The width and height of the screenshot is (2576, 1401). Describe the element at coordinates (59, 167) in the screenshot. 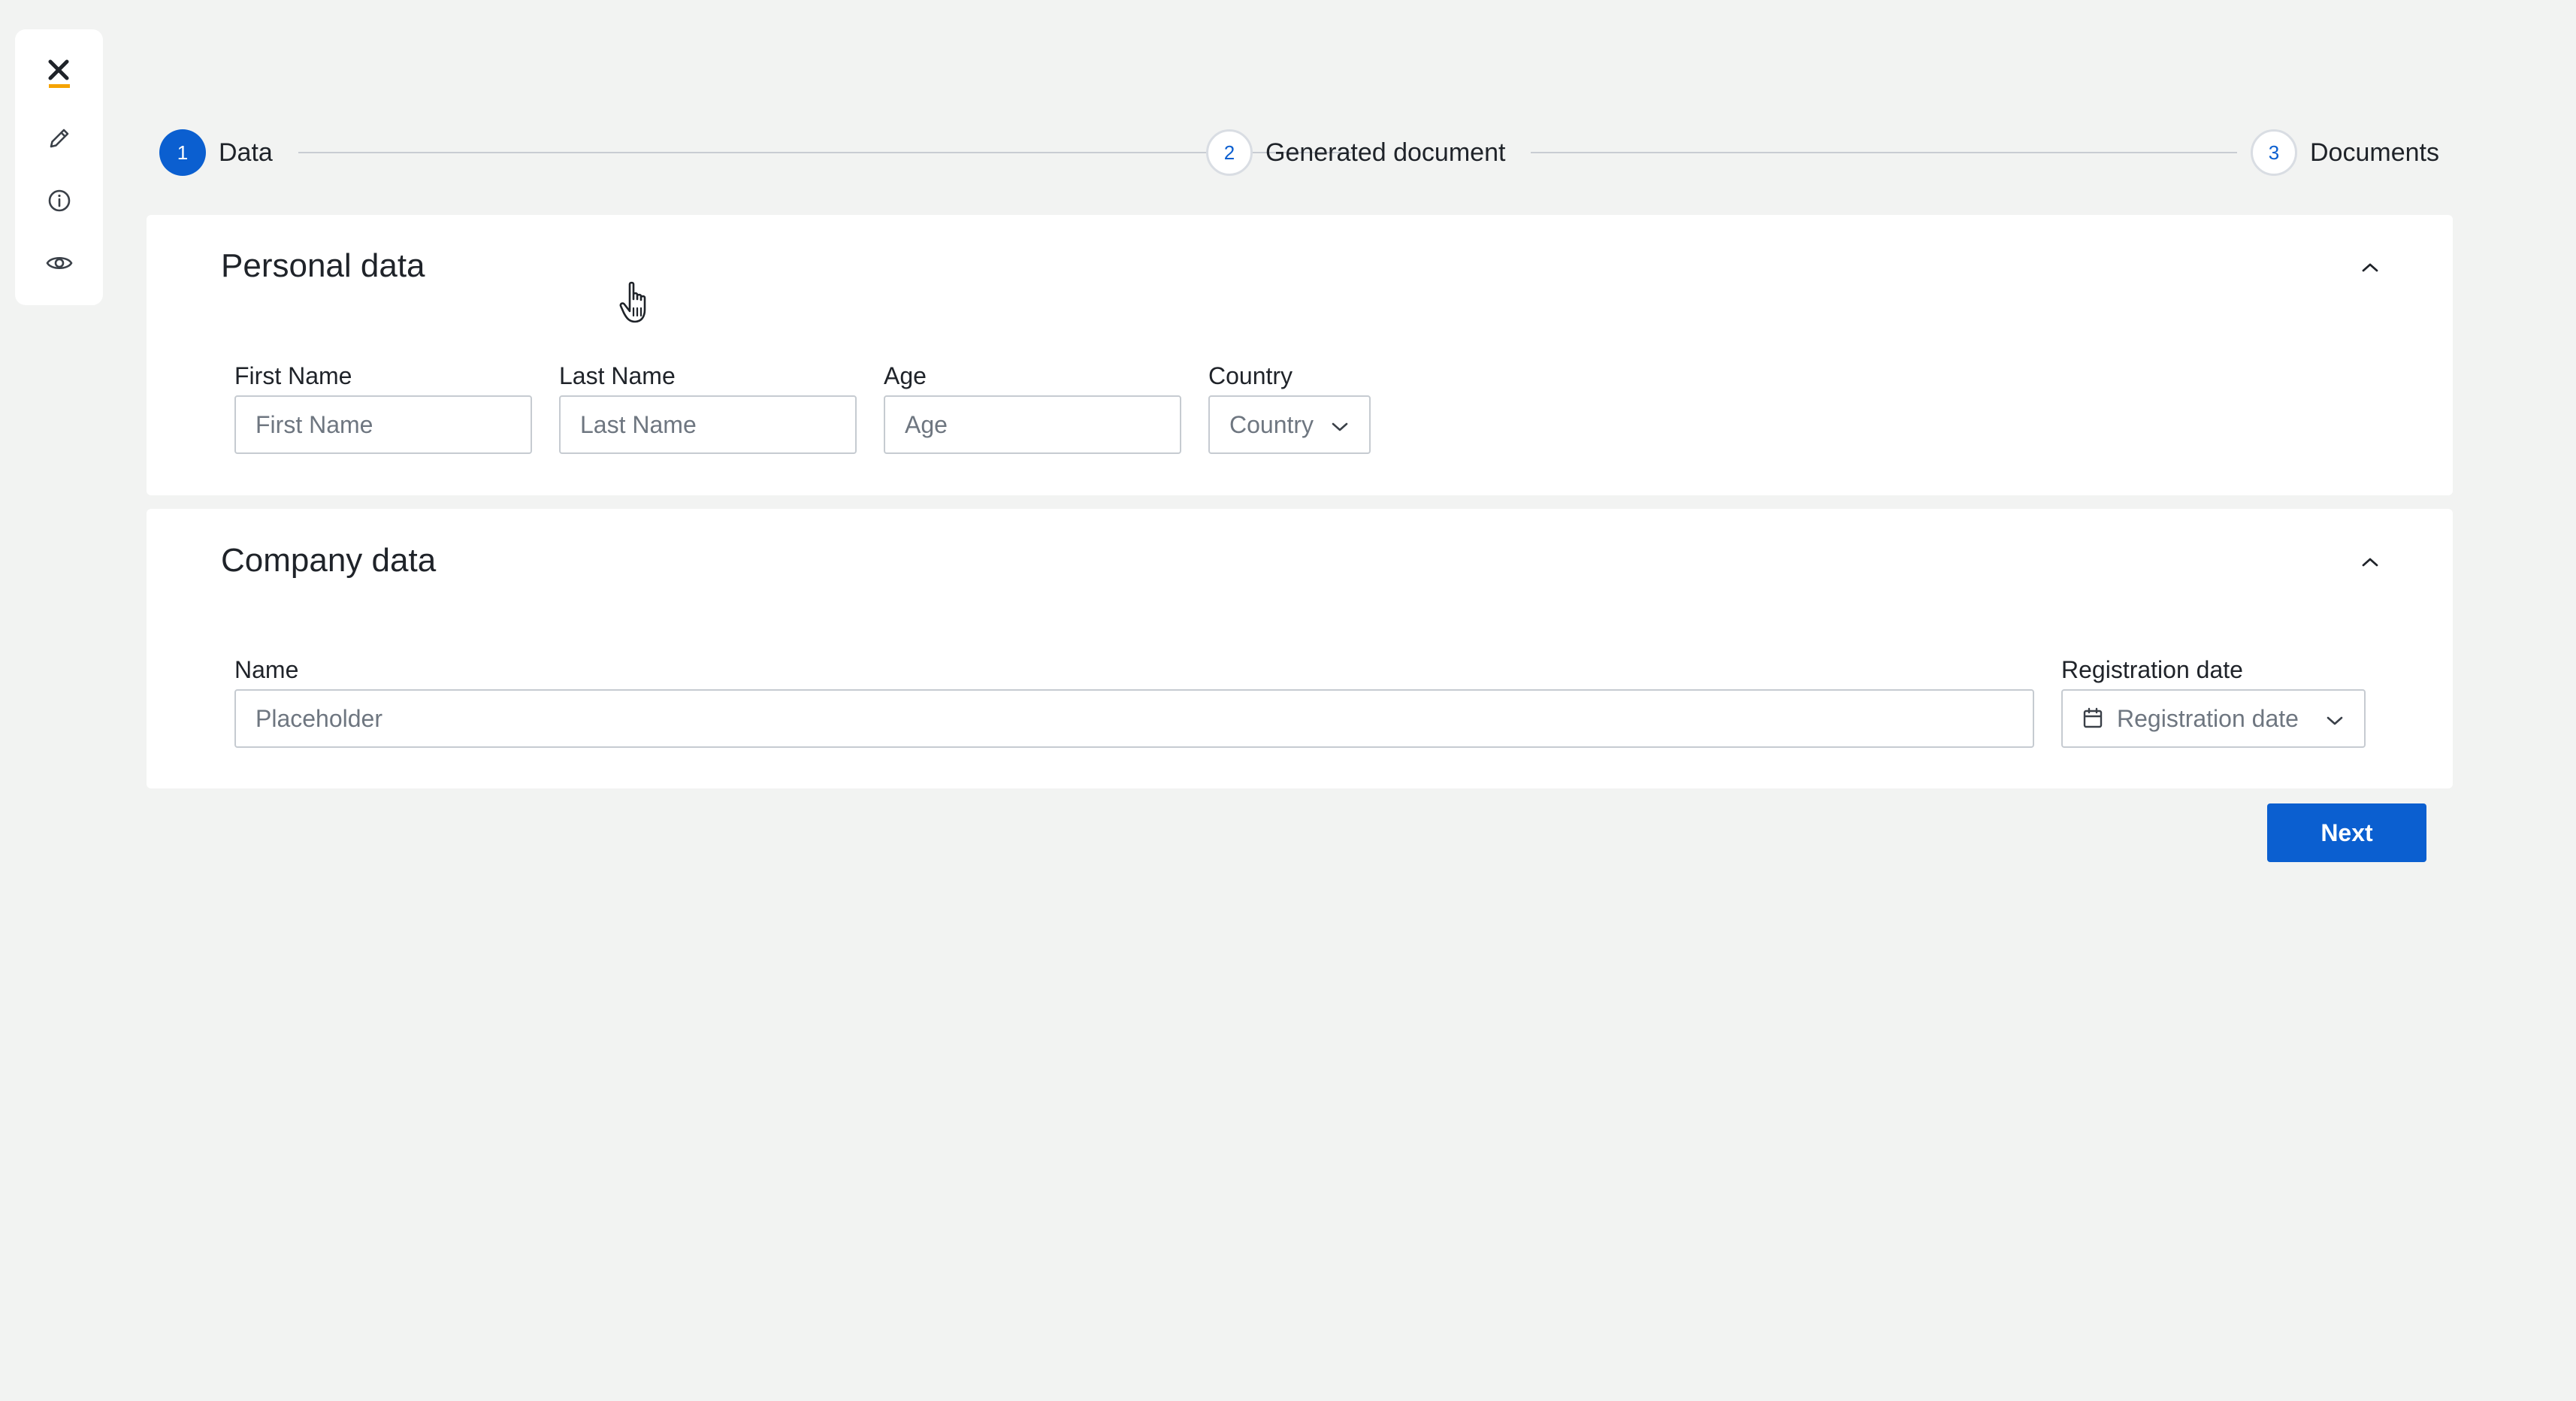

I see `side-toolbar` at that location.